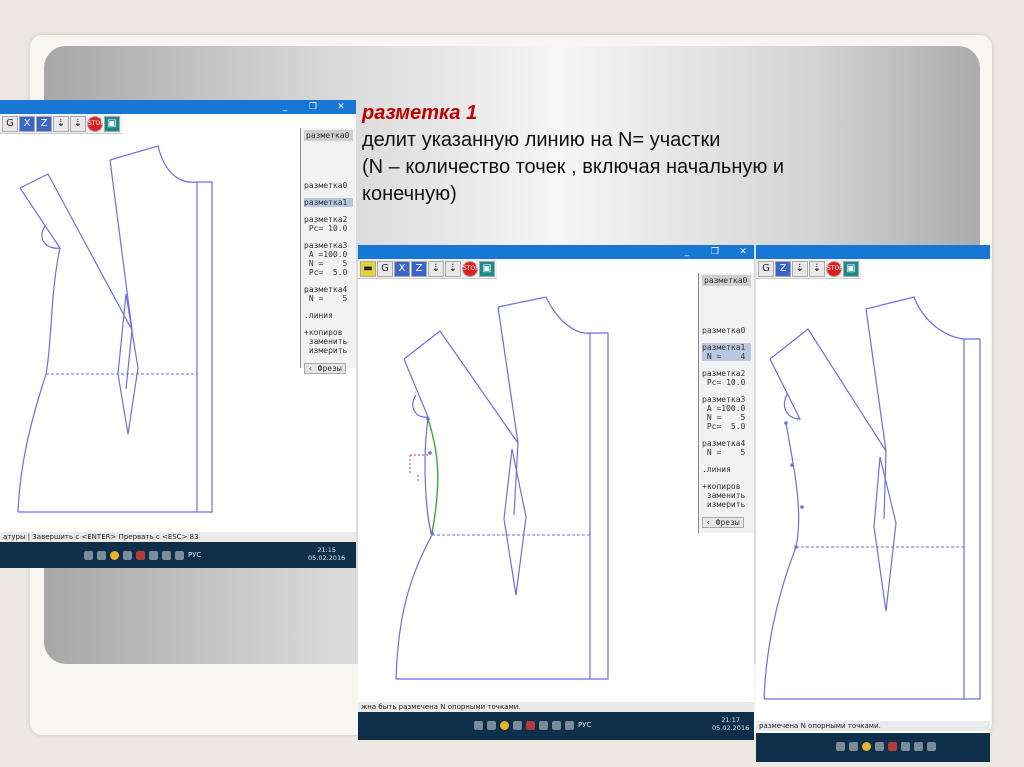  I want to click on clock: 21:15 05.02.2016, so click(326, 554).